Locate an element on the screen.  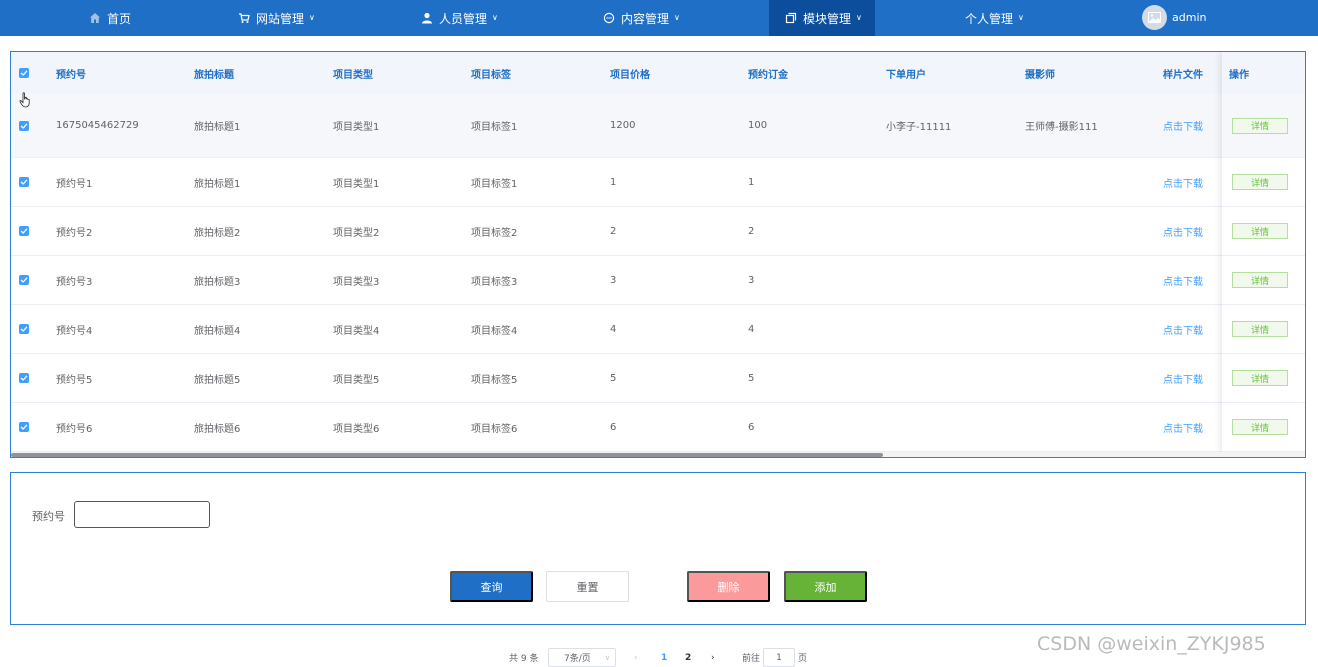
image-icon is located at coordinates (1154, 17).